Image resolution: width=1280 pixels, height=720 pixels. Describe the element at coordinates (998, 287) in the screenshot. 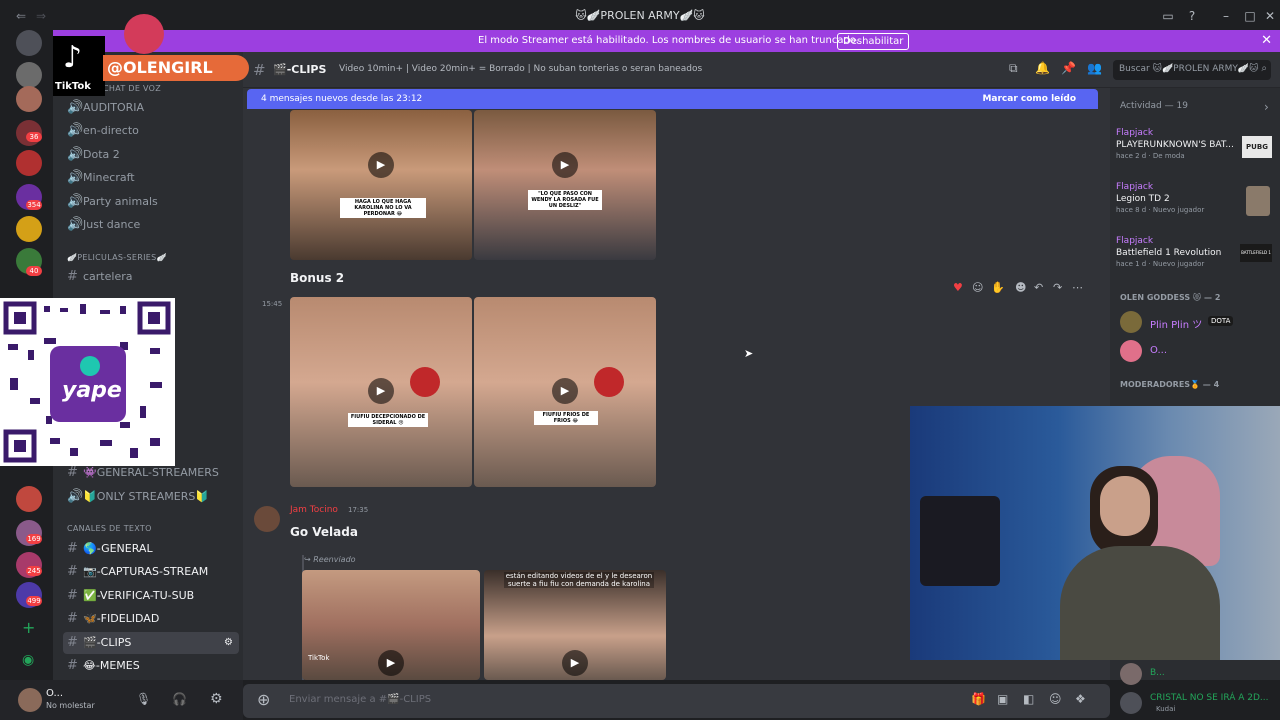

I see `pray-reaction-icon: ✋` at that location.